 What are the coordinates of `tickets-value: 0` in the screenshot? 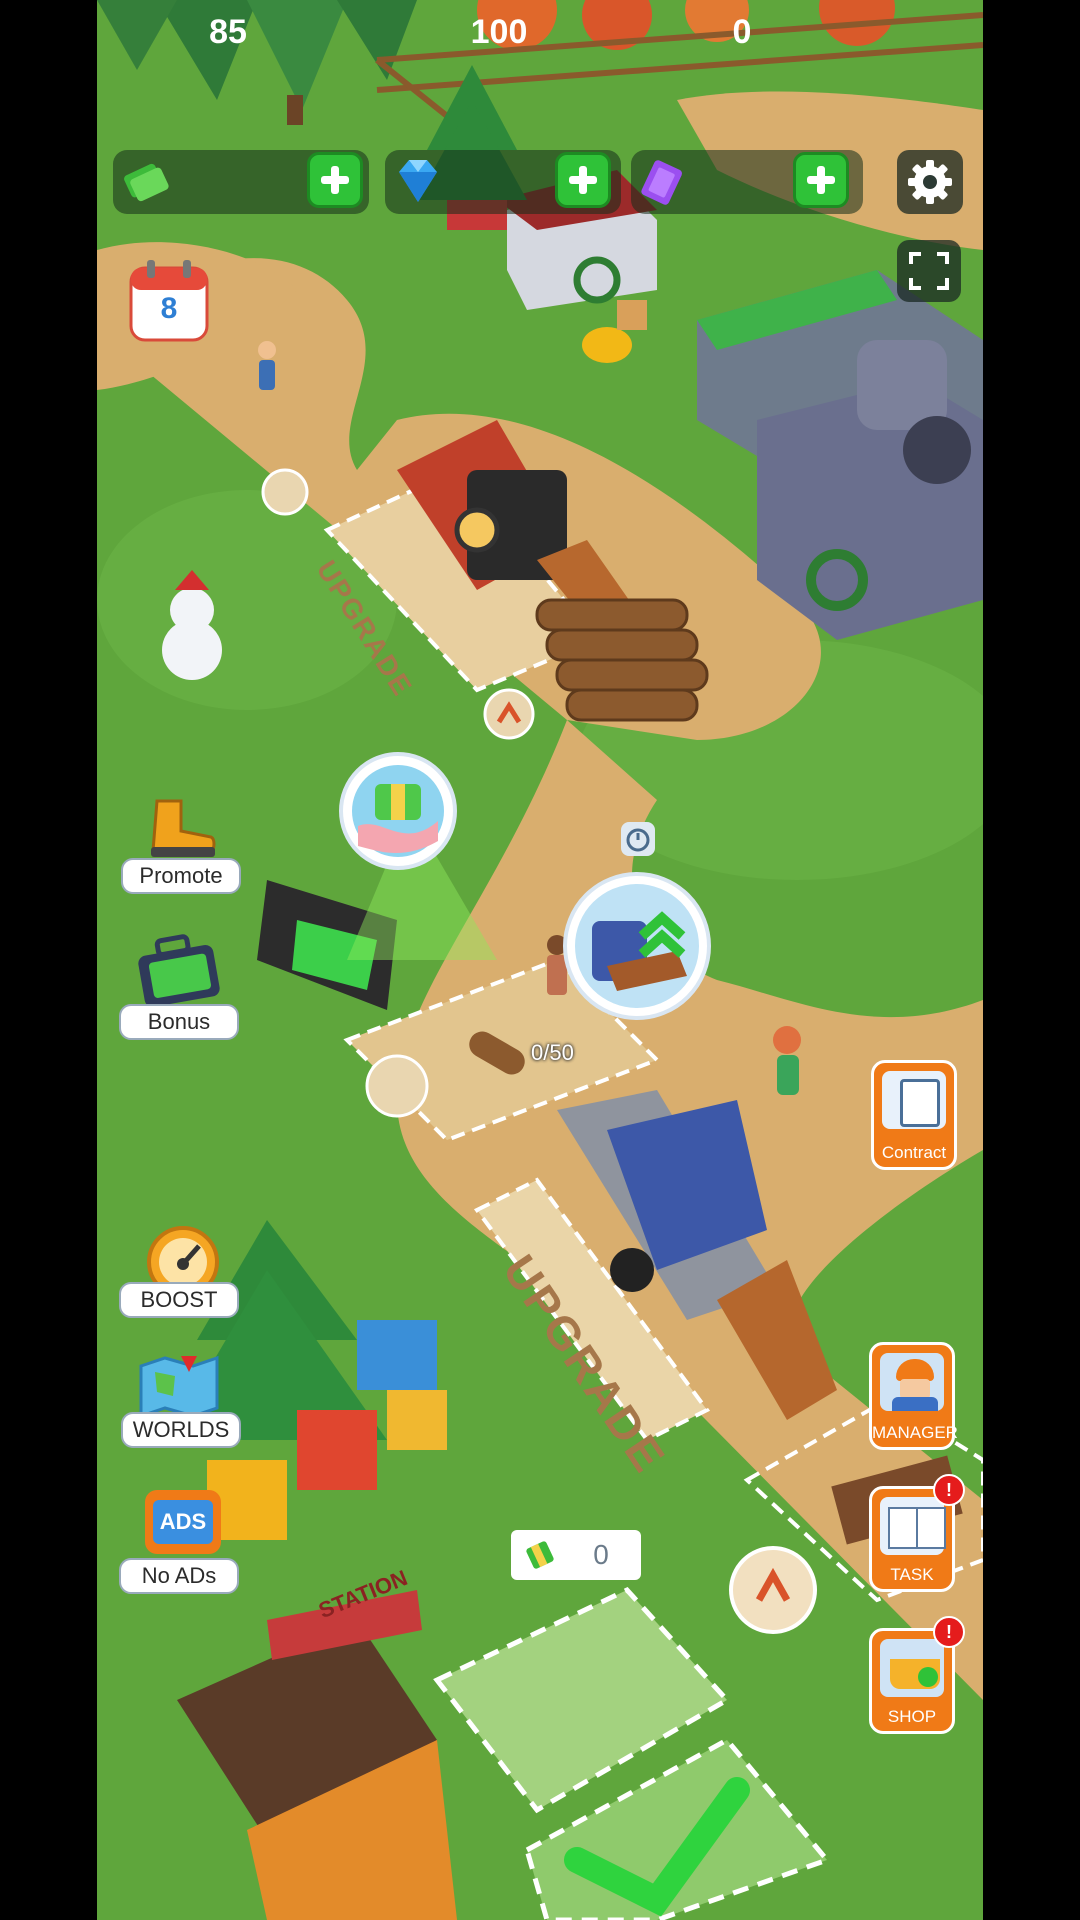 It's located at (742, 32).